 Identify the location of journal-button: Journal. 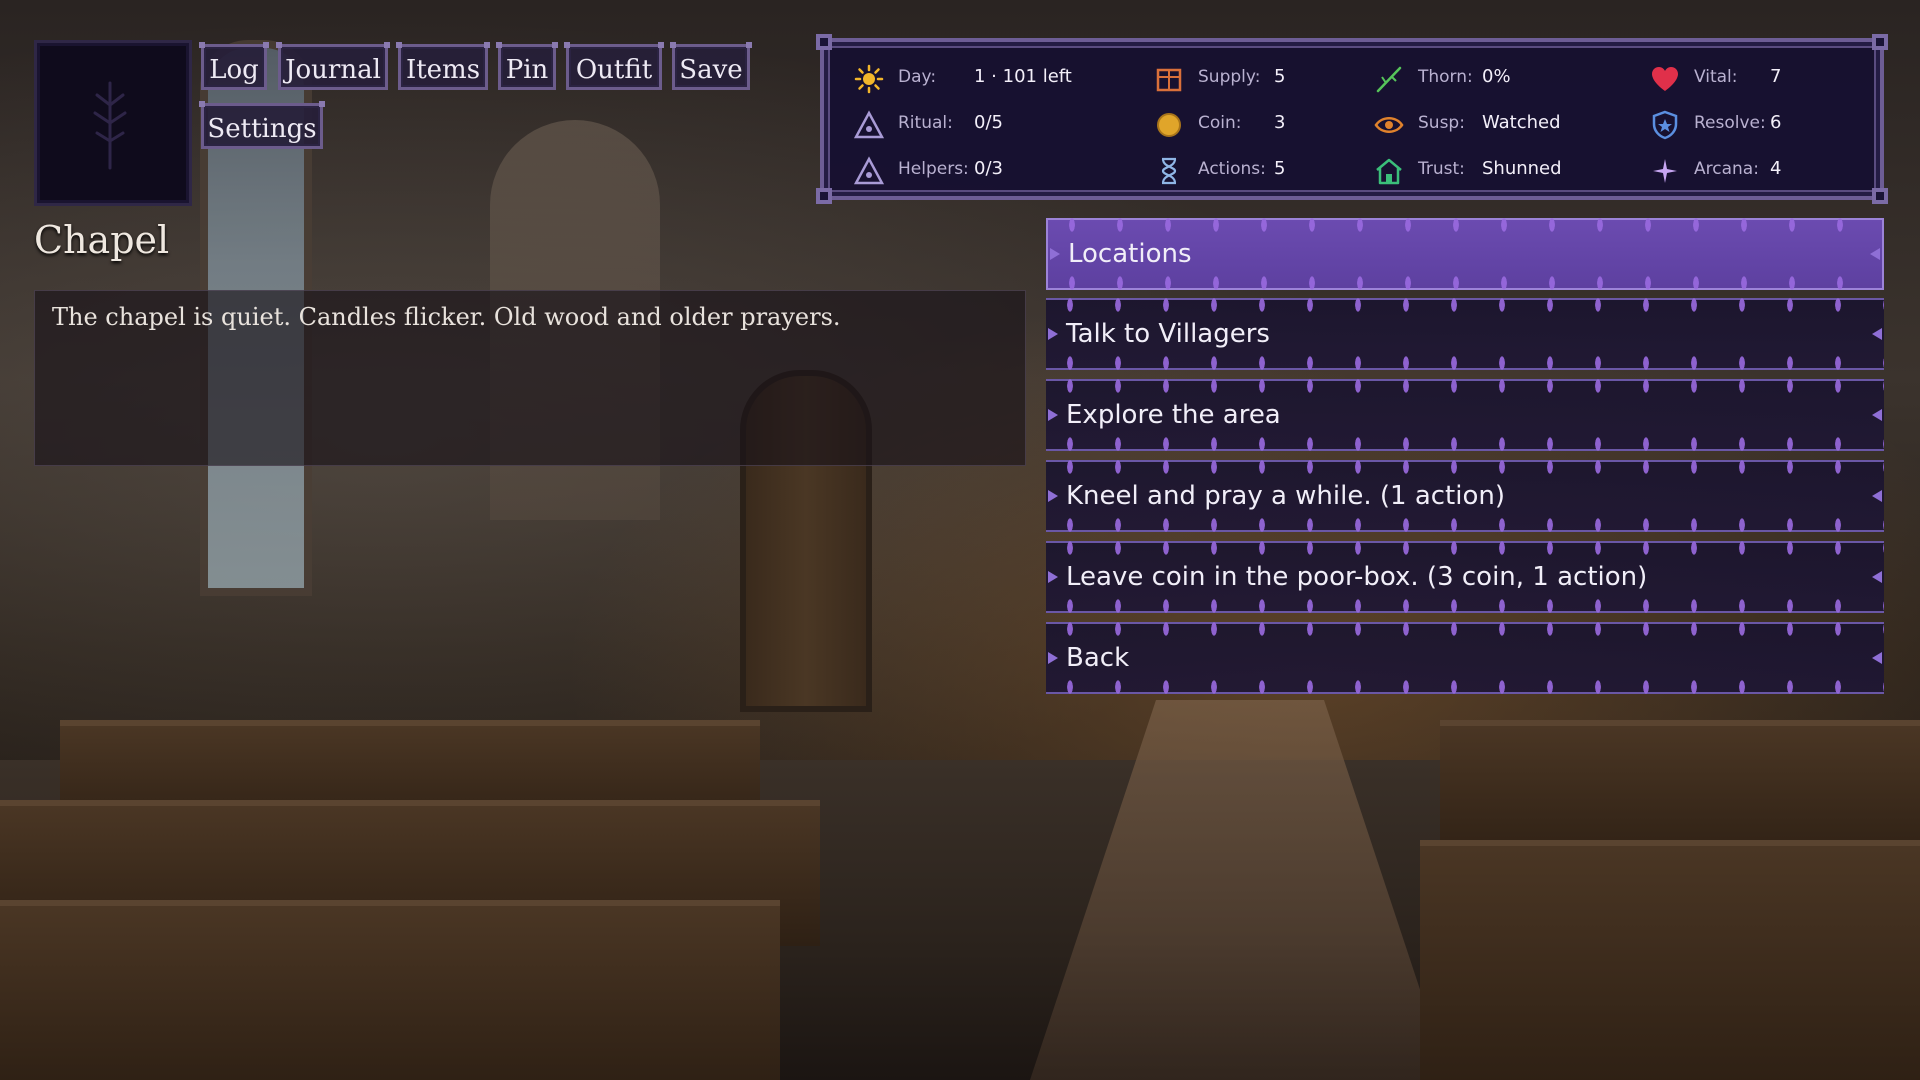
(333, 66).